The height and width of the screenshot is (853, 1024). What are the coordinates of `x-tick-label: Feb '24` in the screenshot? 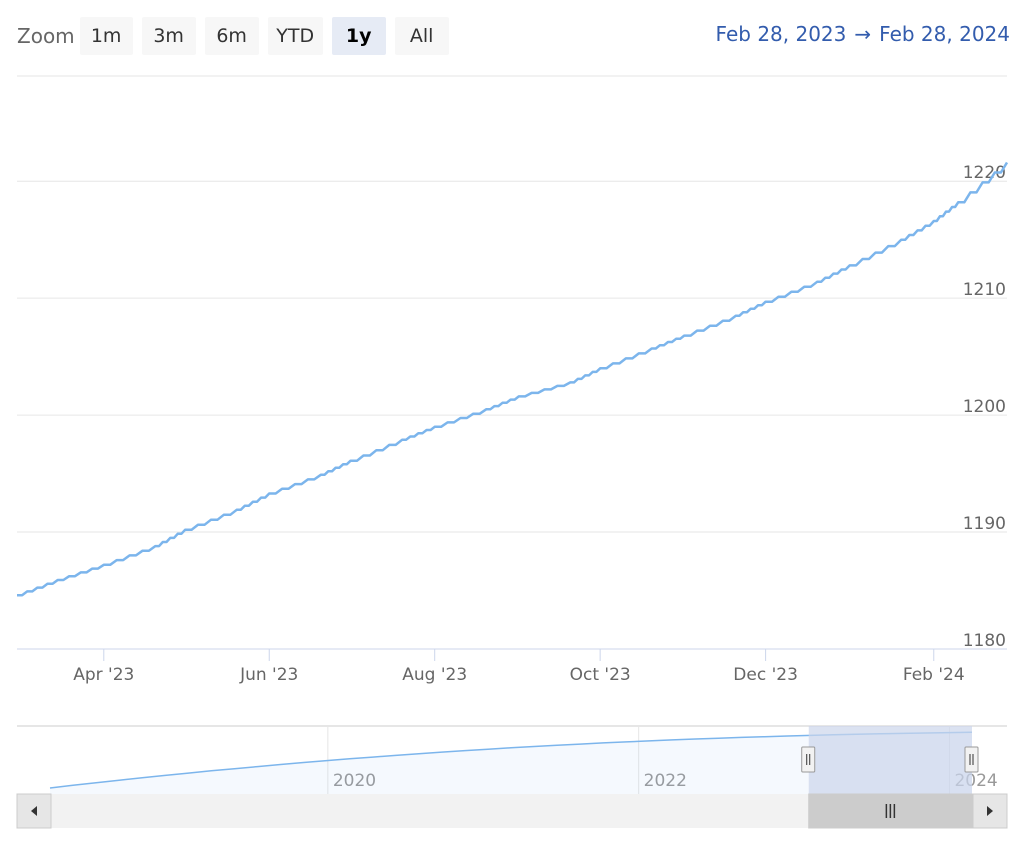 It's located at (934, 675).